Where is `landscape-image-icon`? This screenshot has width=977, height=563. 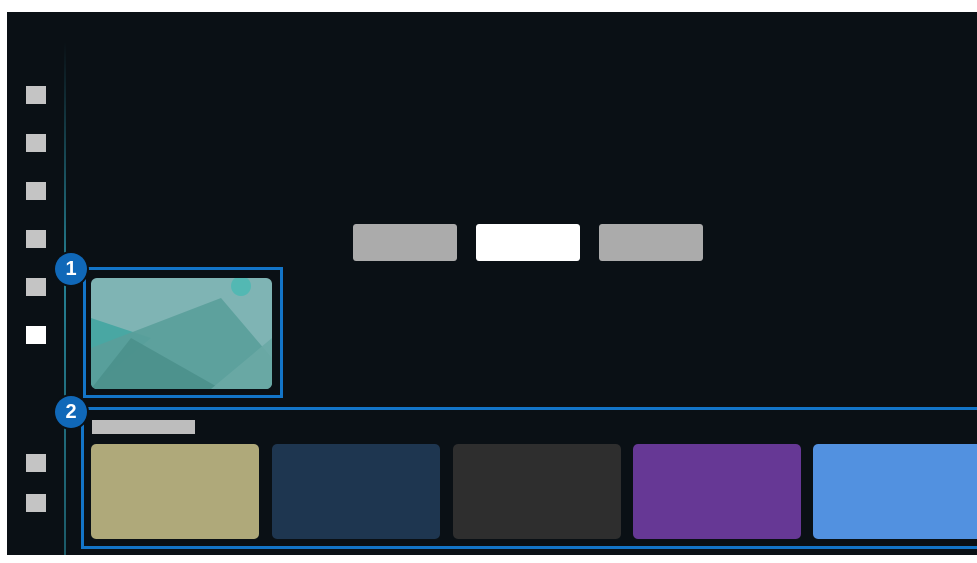 landscape-image-icon is located at coordinates (181, 333).